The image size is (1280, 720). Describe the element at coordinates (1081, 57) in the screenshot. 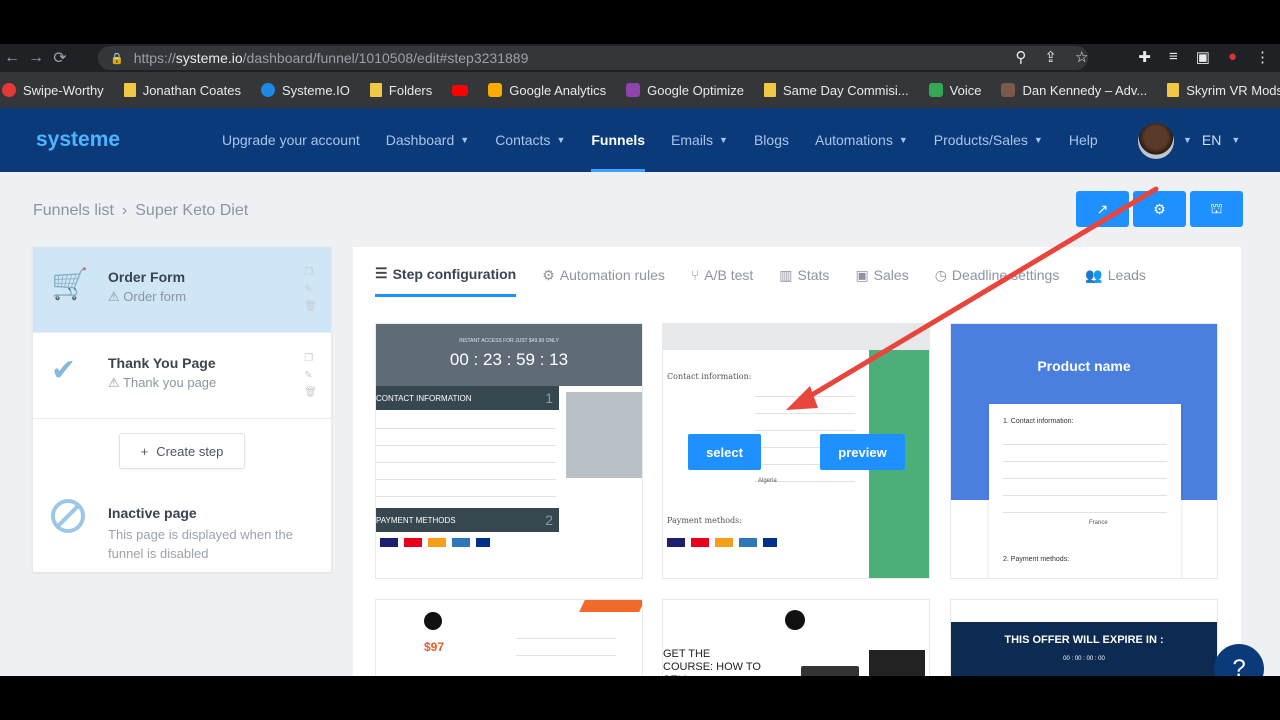

I see `star-icon: ☆` at that location.